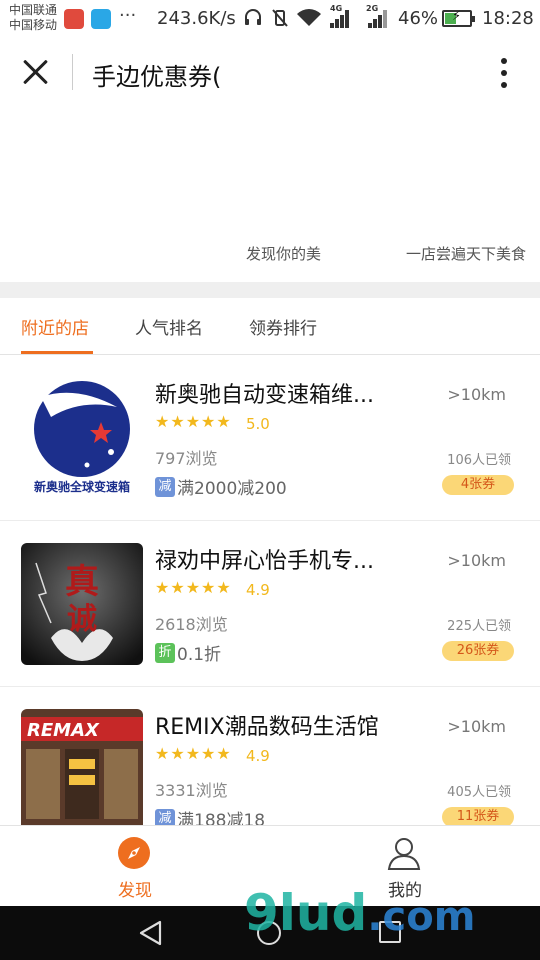  I want to click on shop-logo: 新奥驰全球变速箱, so click(82, 438).